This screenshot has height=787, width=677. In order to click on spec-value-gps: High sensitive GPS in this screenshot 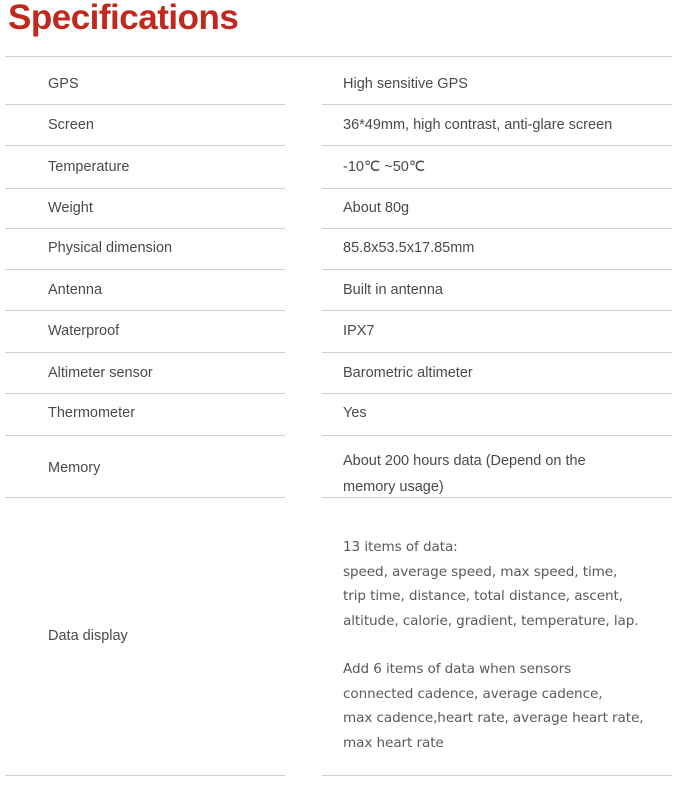, I will do `click(405, 84)`.